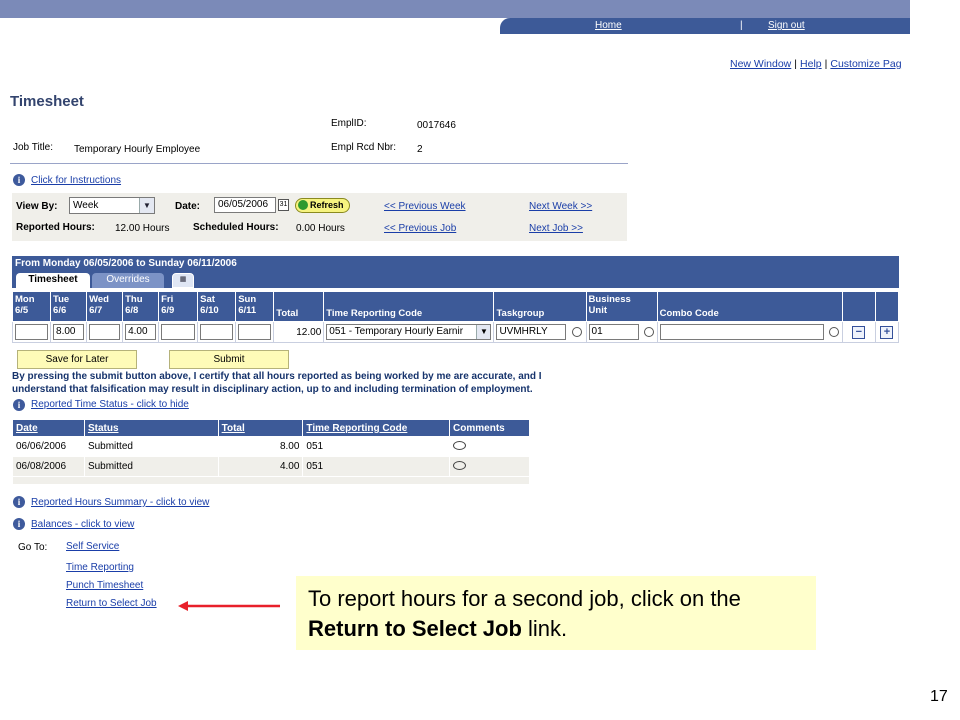  Describe the element at coordinates (142, 228) in the screenshot. I see `reported-hours-value: 12.00 Hours` at that location.